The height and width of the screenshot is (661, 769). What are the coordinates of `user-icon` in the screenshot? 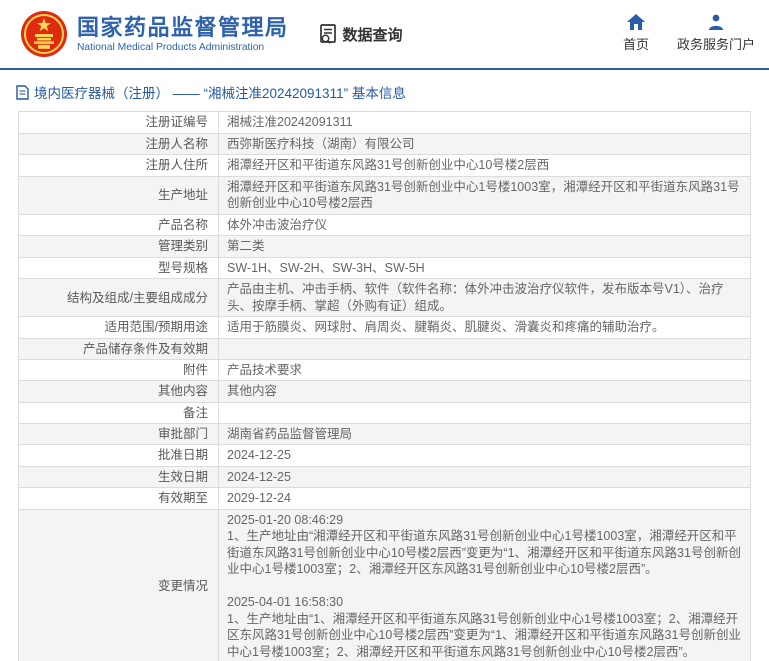 It's located at (716, 21).